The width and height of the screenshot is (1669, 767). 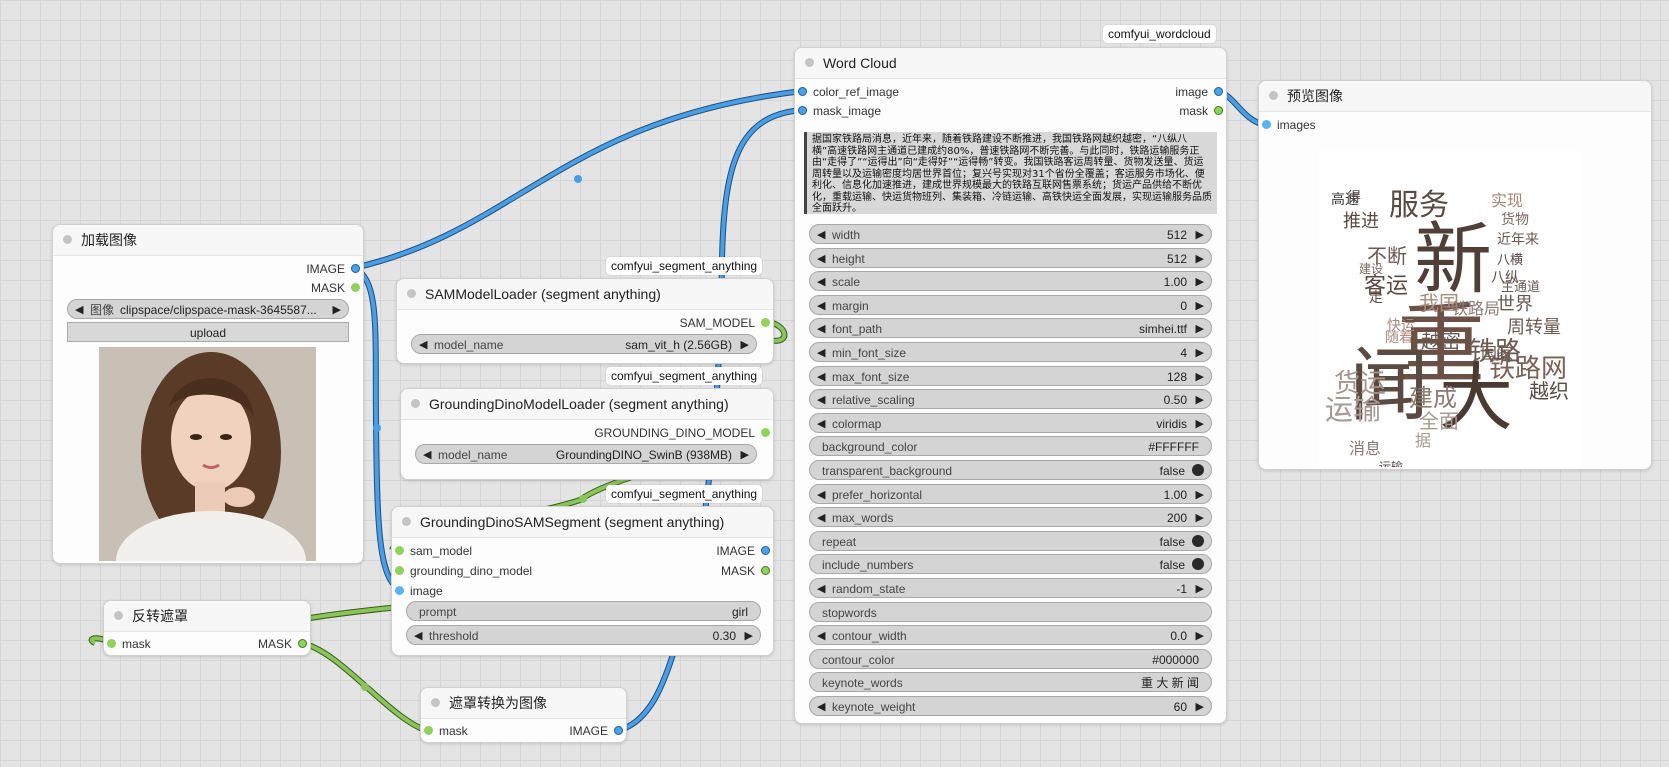 I want to click on input-images: images, so click(x=1287, y=125).